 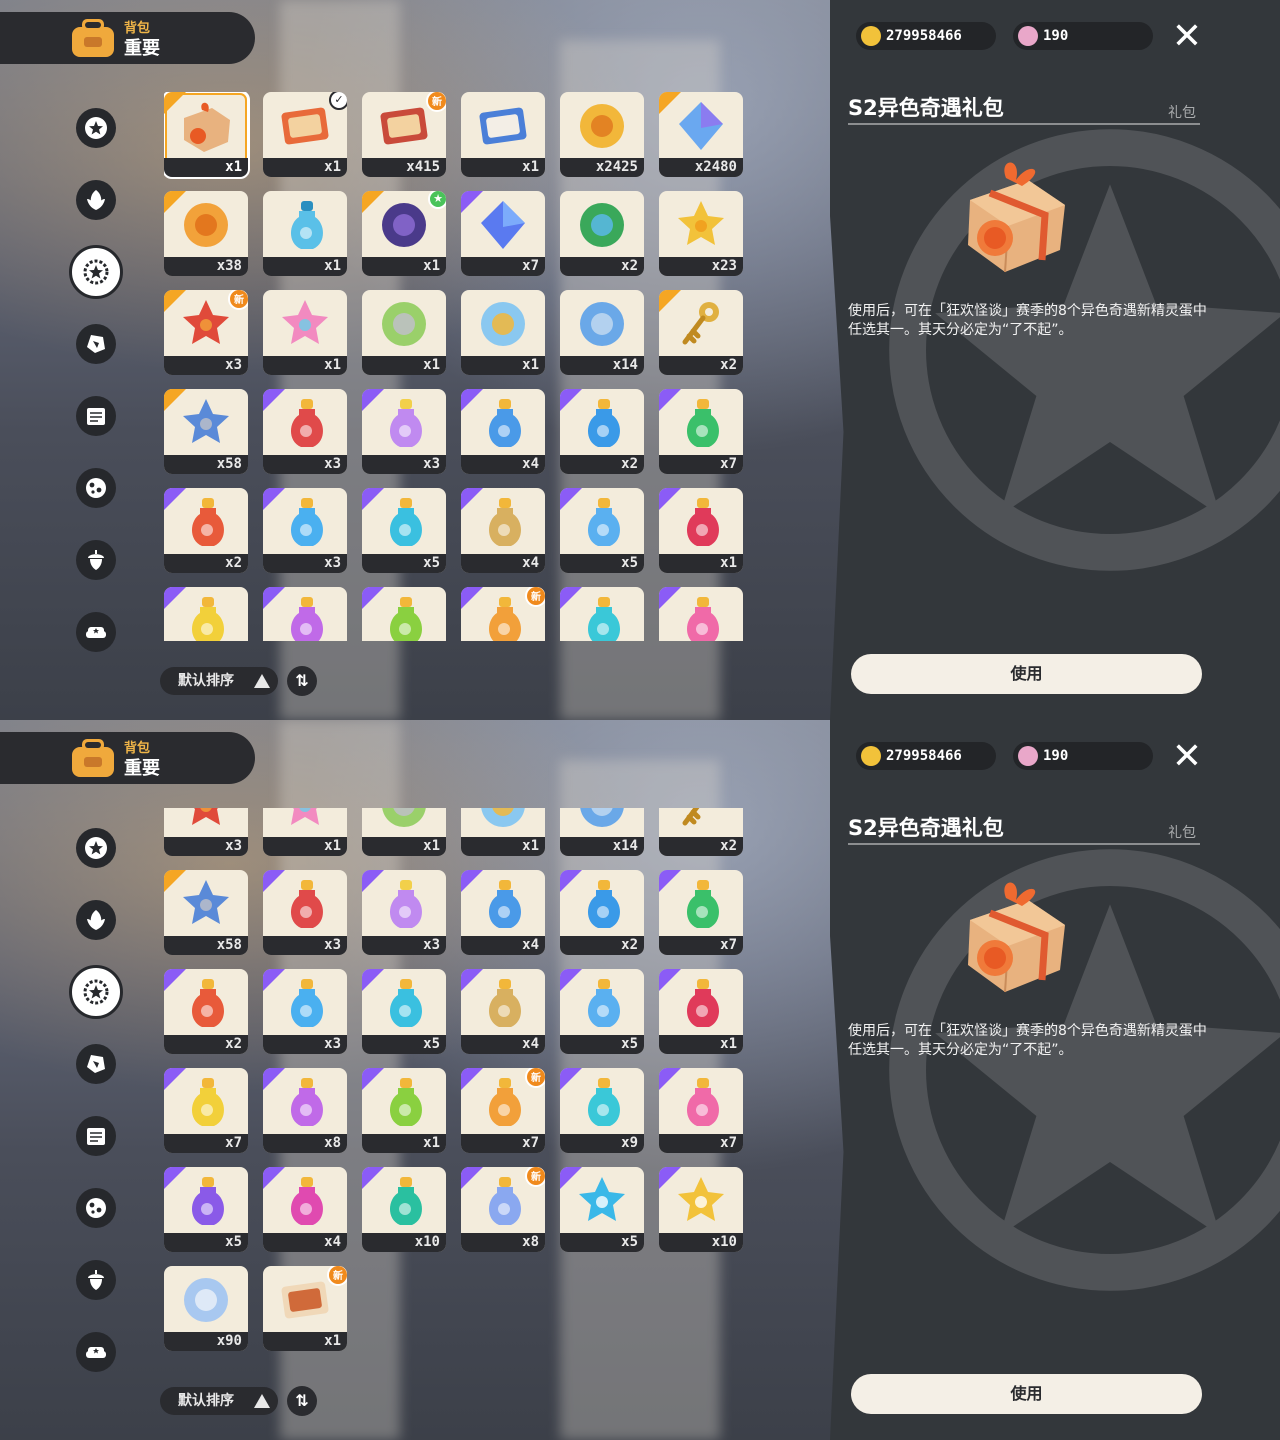 What do you see at coordinates (404, 1242) in the screenshot?
I see `item-quantity: x10` at bounding box center [404, 1242].